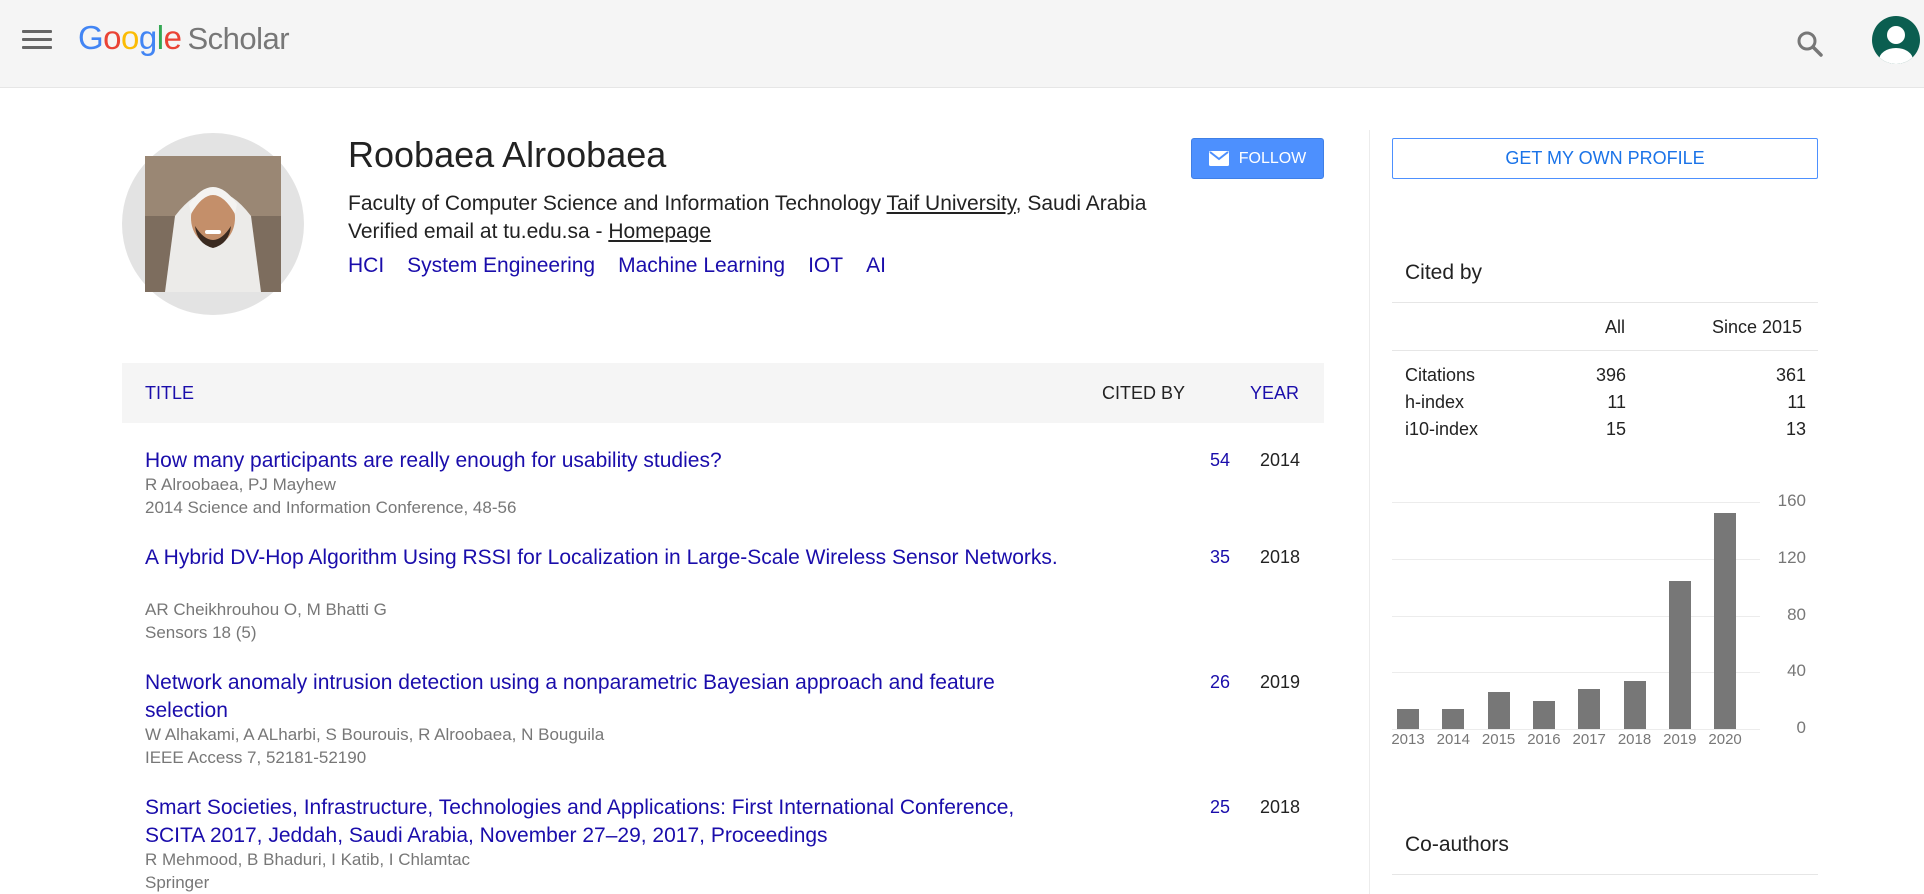 This screenshot has height=894, width=1924. Describe the element at coordinates (1218, 158) in the screenshot. I see `mail-icon` at that location.